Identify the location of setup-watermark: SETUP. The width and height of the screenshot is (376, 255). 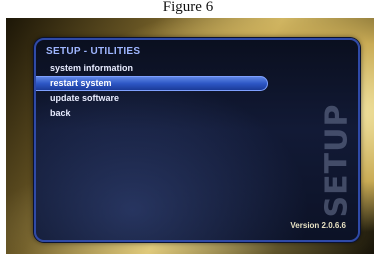
(337, 160).